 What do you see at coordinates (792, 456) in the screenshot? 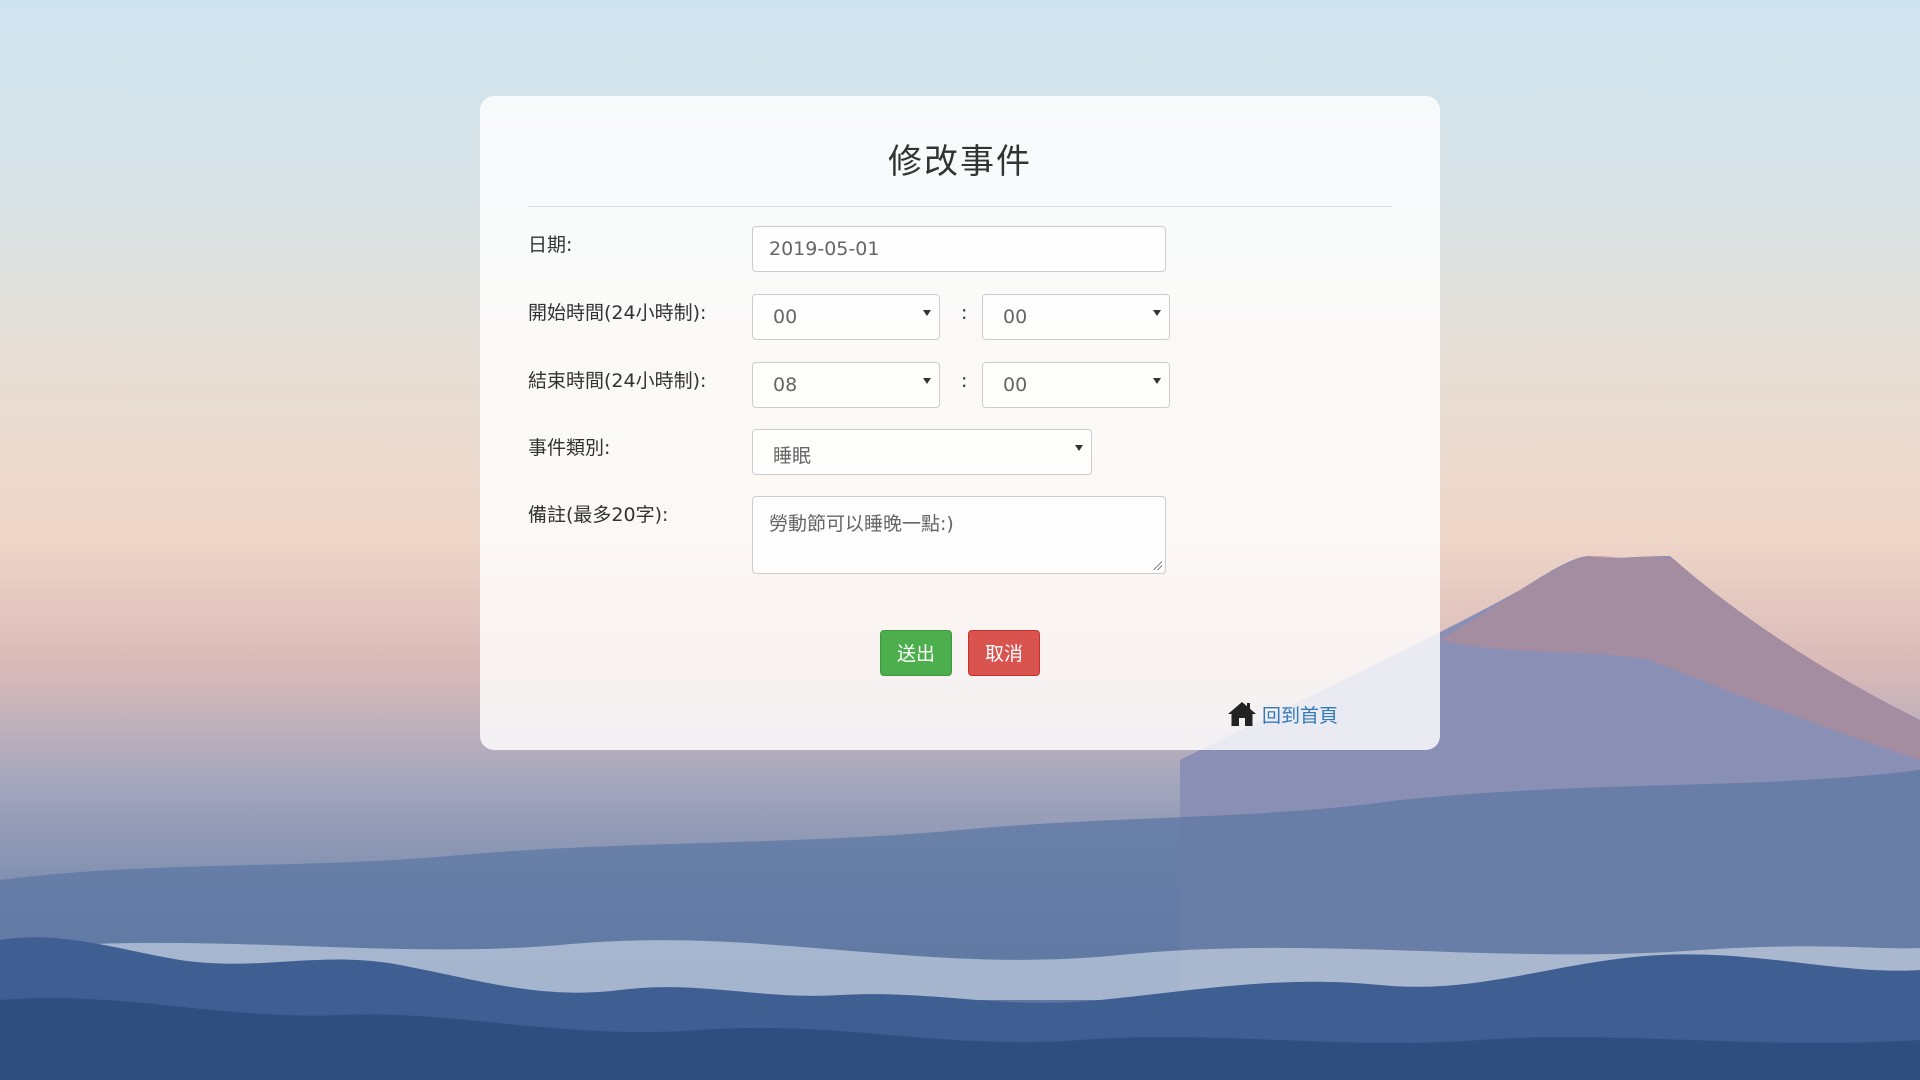
I see `category-value: 睡眠` at bounding box center [792, 456].